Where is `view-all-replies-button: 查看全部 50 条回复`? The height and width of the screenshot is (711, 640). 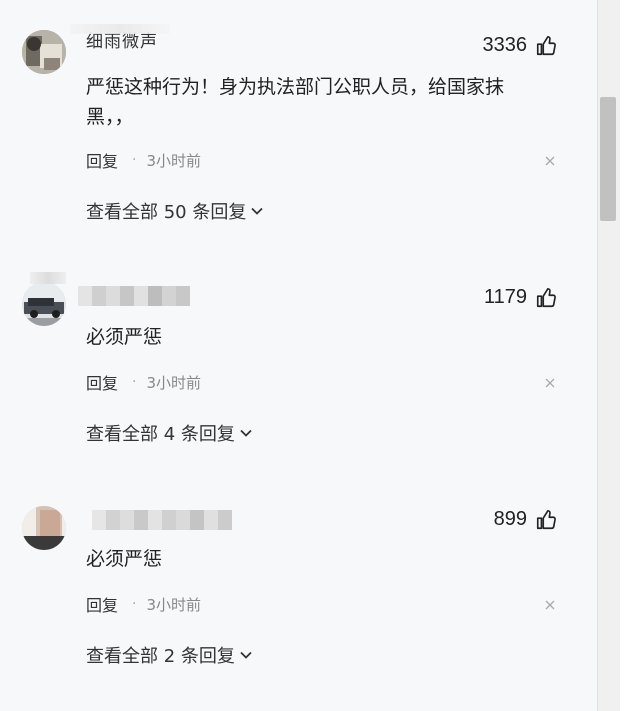 view-all-replies-button: 查看全部 50 条回复 is located at coordinates (175, 211).